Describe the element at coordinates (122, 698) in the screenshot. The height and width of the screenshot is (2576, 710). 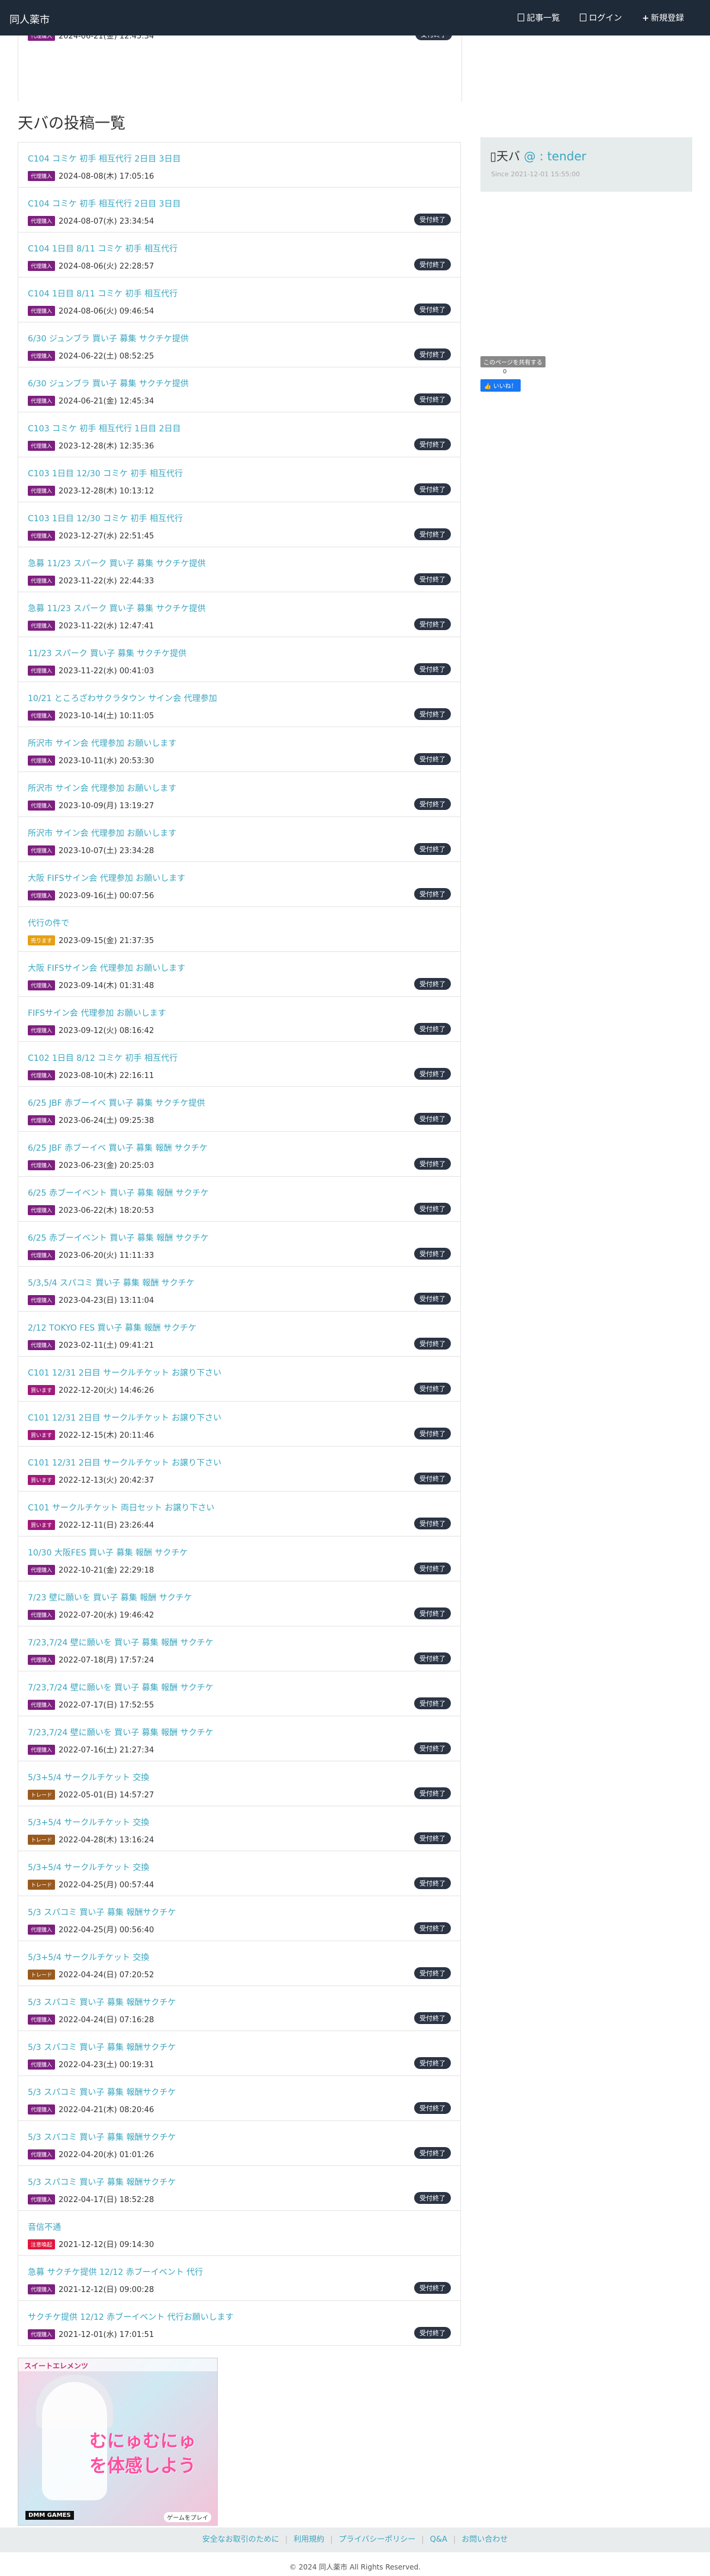
I see `post-title-link: 10/21 ところざわサクラタウン サイン会 代理参加` at that location.